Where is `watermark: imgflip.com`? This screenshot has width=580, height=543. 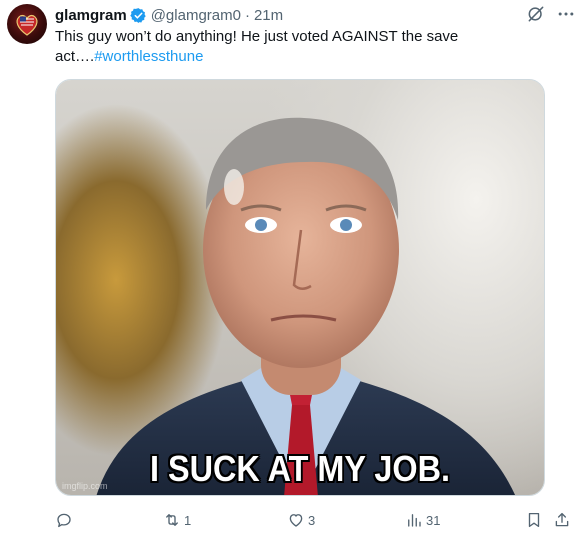
watermark: imgflip.com is located at coordinates (85, 486).